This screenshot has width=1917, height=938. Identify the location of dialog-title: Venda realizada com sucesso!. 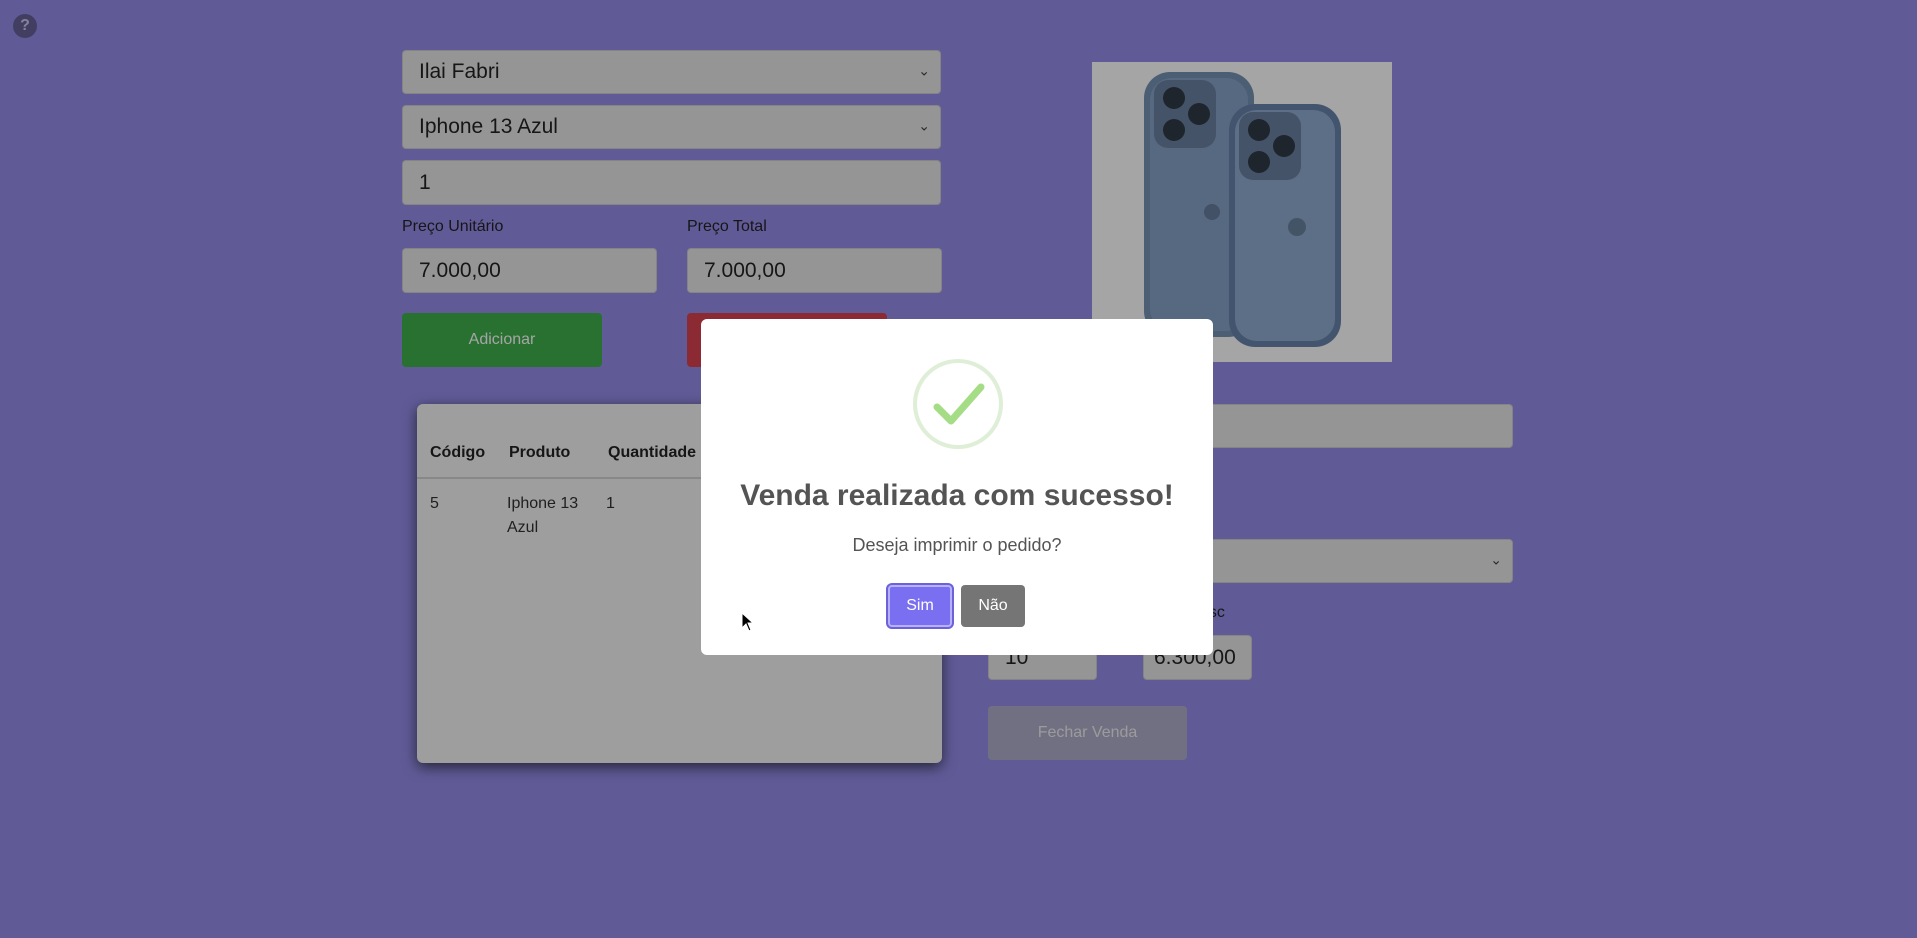
(957, 495).